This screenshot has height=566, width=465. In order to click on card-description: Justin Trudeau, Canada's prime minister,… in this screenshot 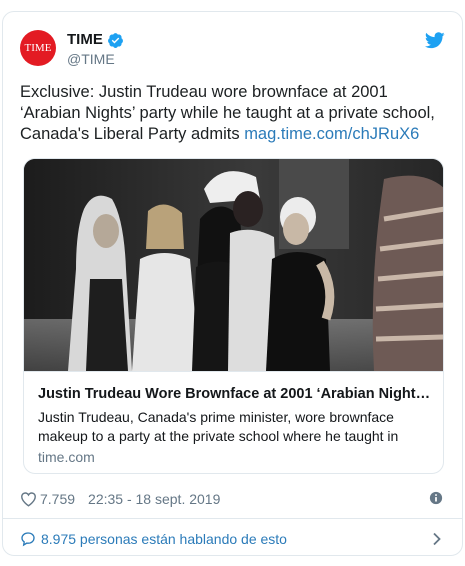, I will do `click(218, 426)`.